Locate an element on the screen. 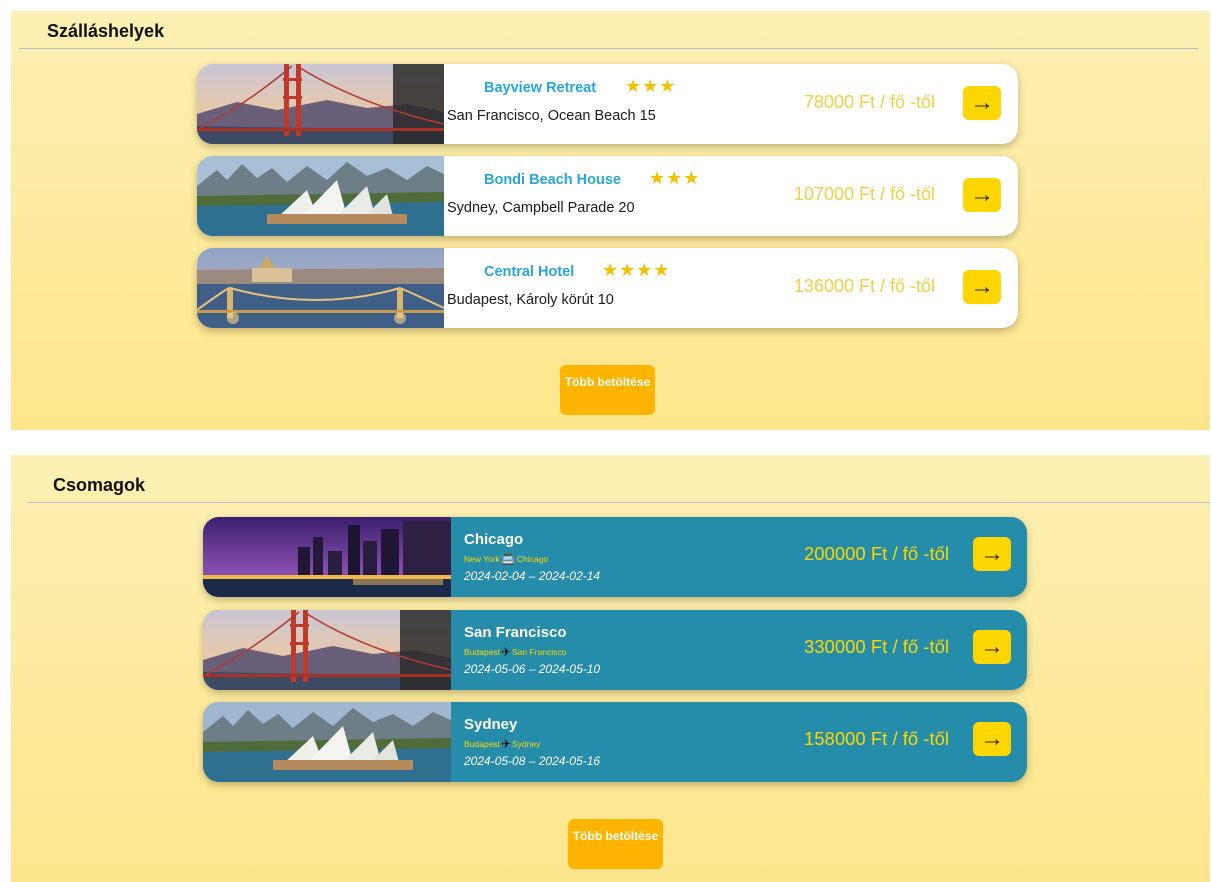  hotel-name-link: Bondi Beach House is located at coordinates (552, 180).